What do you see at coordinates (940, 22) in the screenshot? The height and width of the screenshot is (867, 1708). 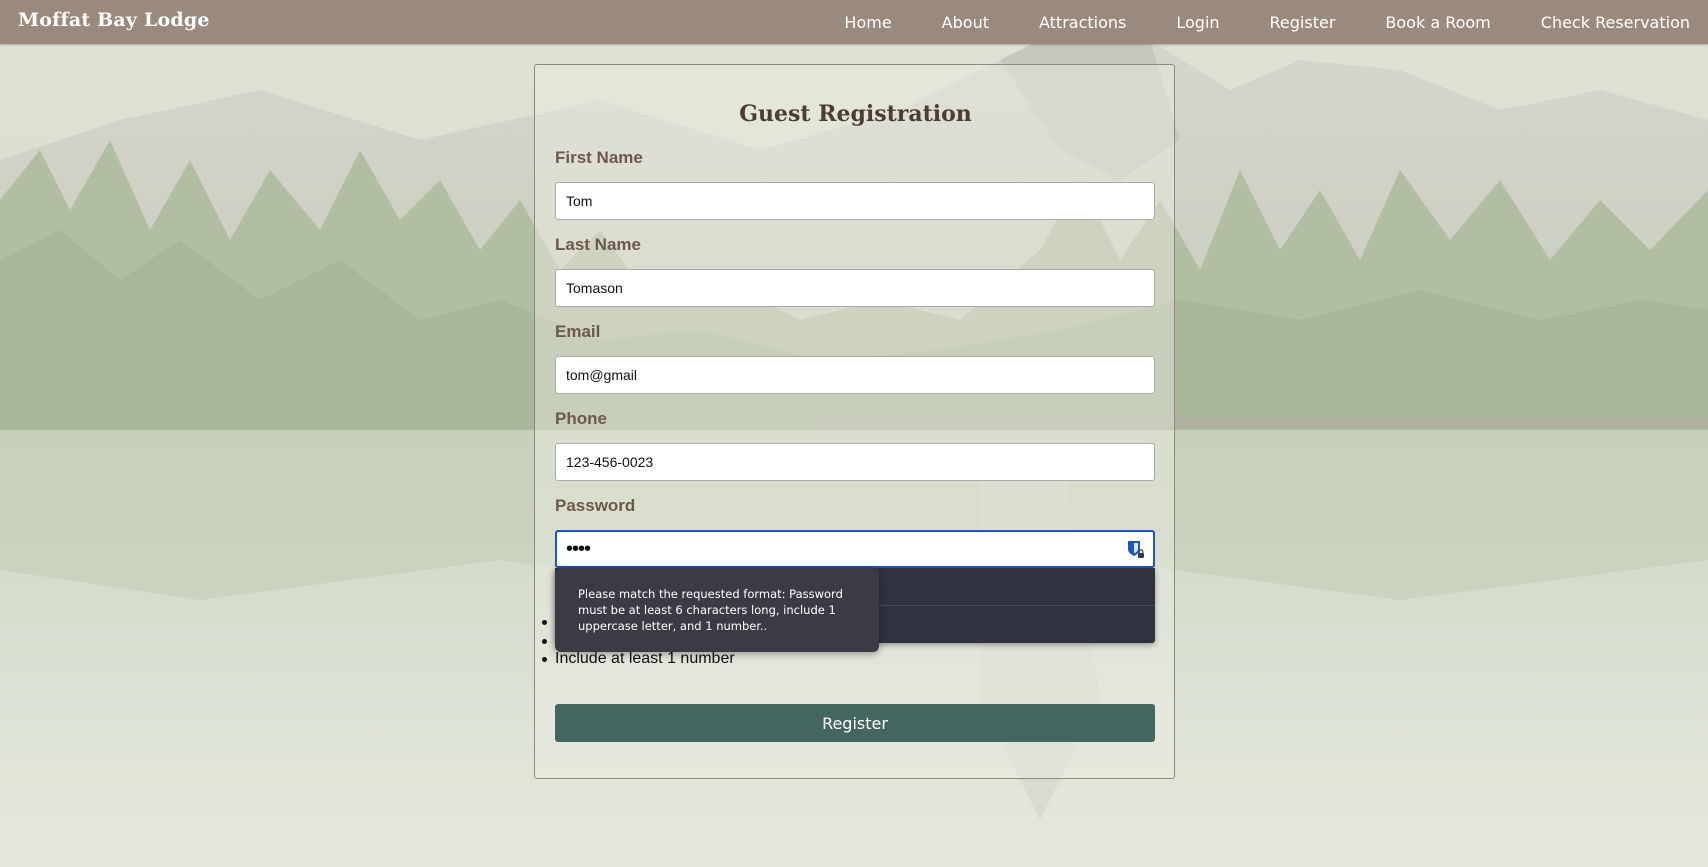 I see `nav-link-about: About` at bounding box center [940, 22].